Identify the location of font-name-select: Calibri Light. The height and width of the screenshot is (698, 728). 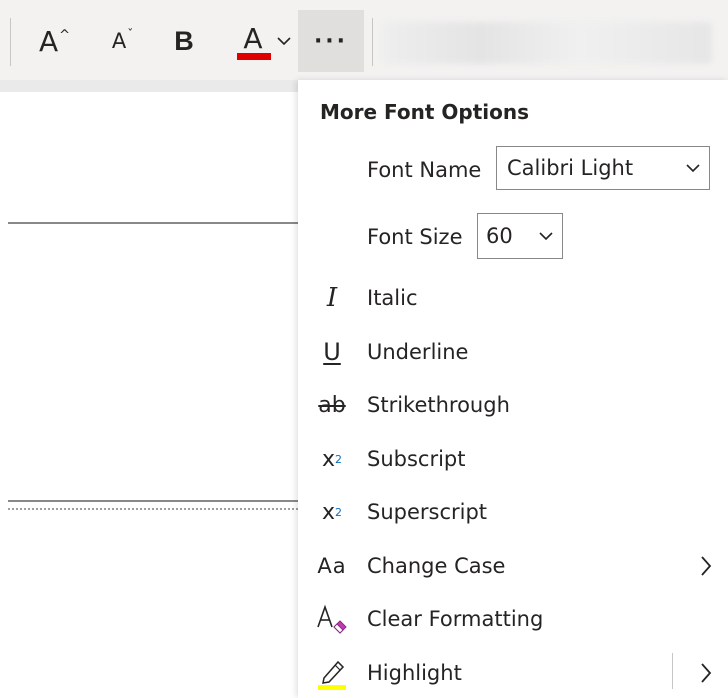
(603, 168).